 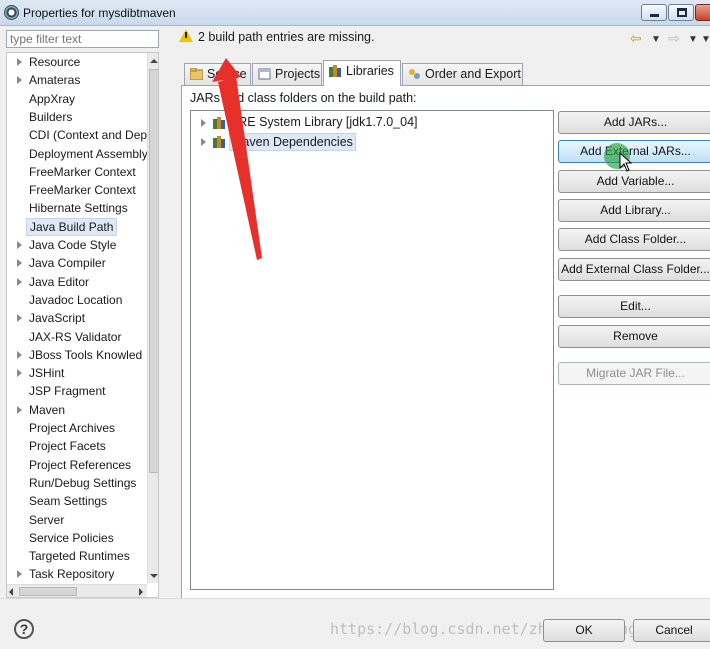 I want to click on tree-item: Task Repository, so click(x=77, y=574).